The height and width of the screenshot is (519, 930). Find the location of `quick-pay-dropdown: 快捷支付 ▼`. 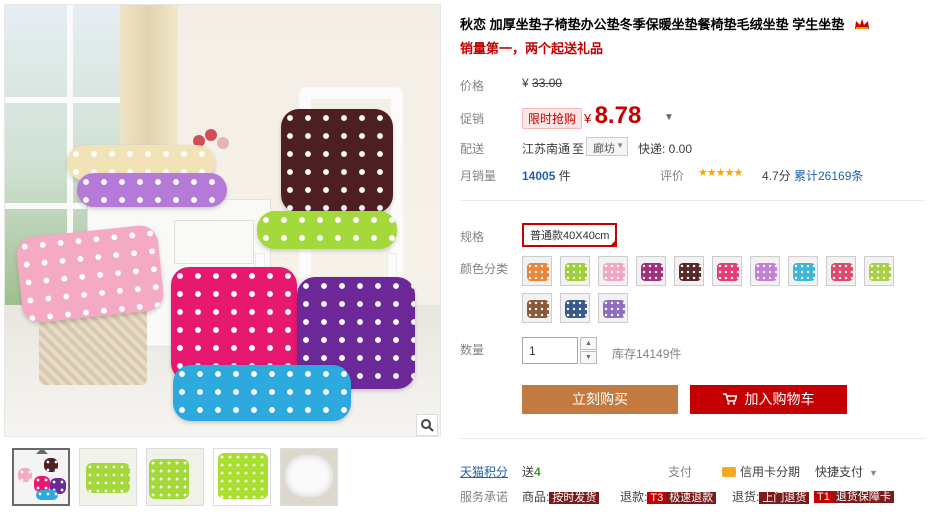

quick-pay-dropdown: 快捷支付 ▼ is located at coordinates (846, 471).